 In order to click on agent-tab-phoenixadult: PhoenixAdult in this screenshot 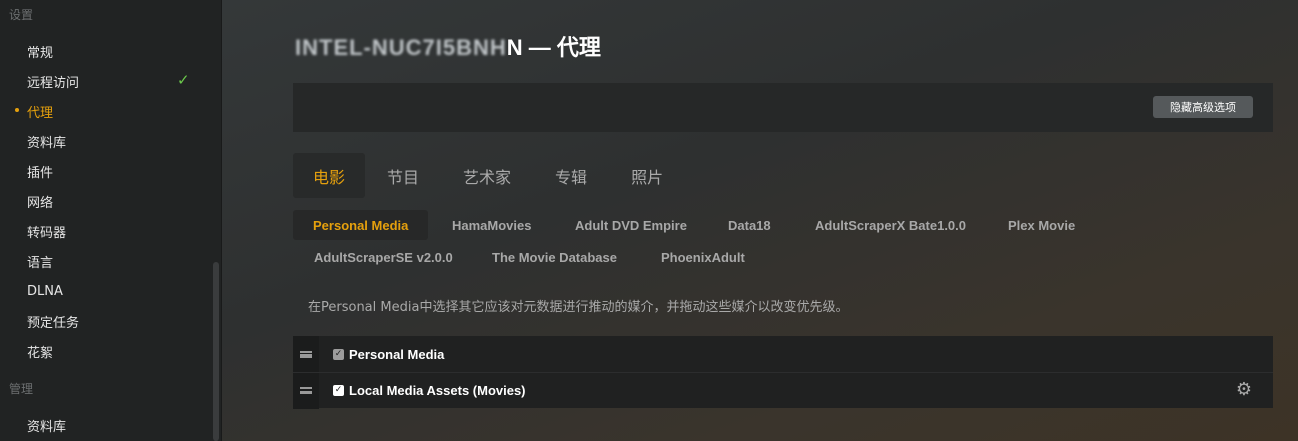, I will do `click(703, 257)`.